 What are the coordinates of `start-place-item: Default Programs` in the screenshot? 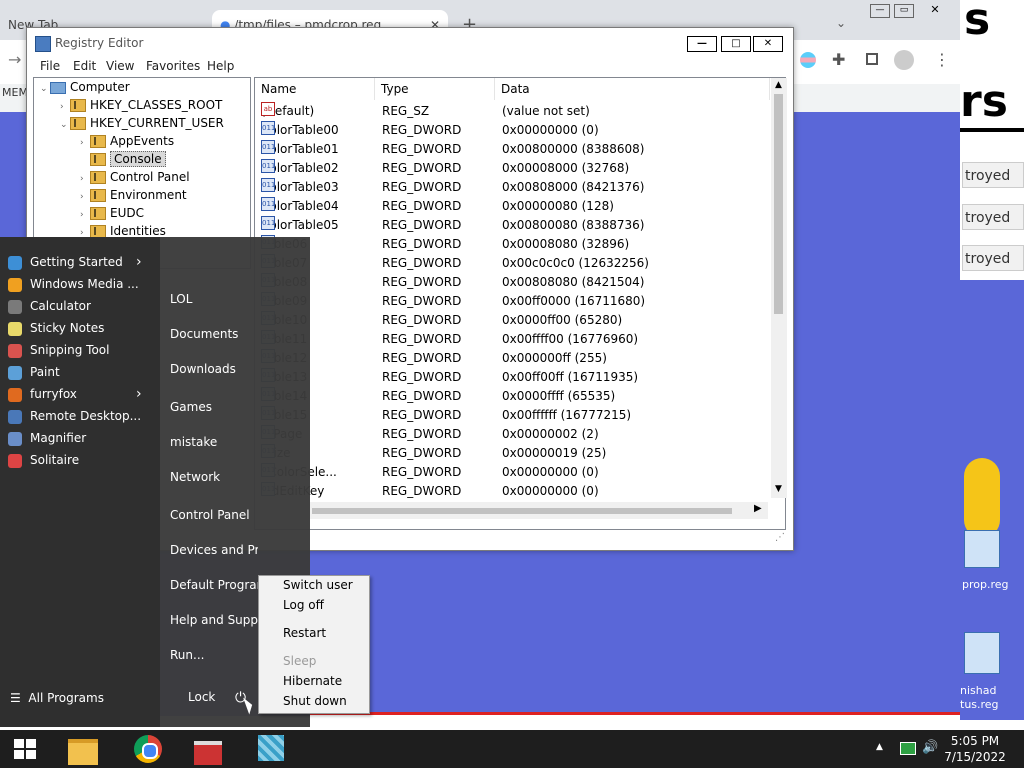 It's located at (214, 585).